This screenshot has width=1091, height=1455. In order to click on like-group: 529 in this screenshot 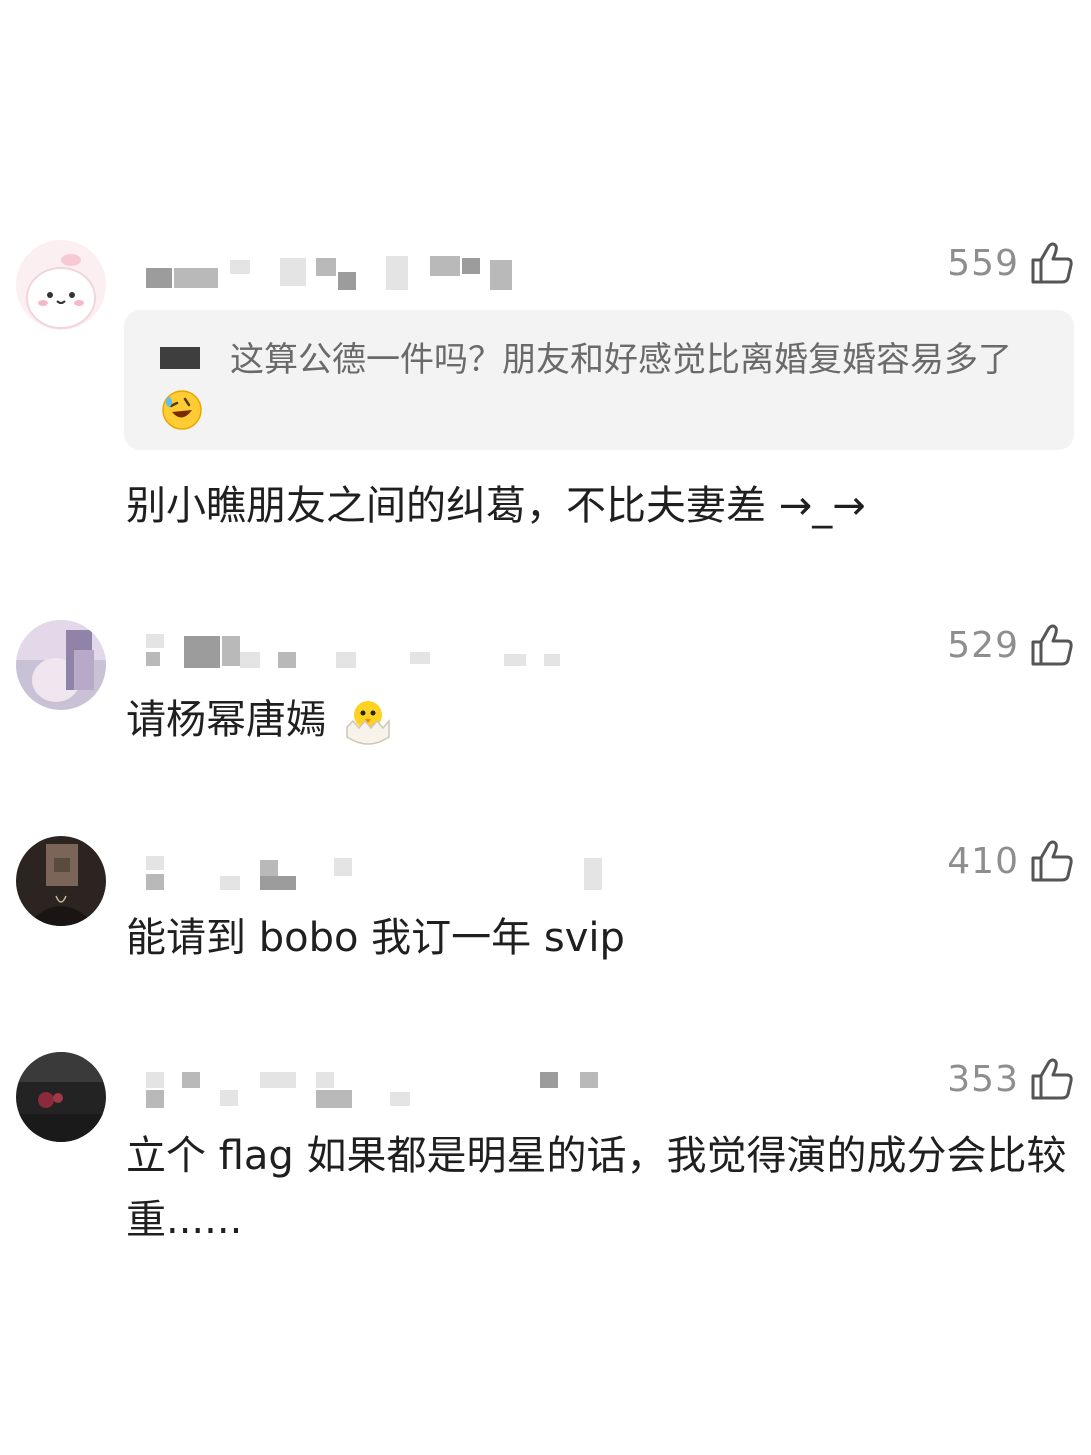, I will do `click(1011, 645)`.